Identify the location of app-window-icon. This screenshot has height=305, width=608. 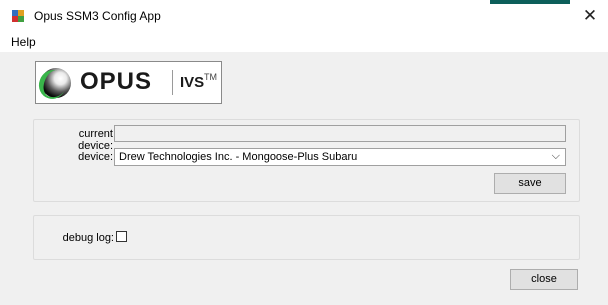
(18, 16).